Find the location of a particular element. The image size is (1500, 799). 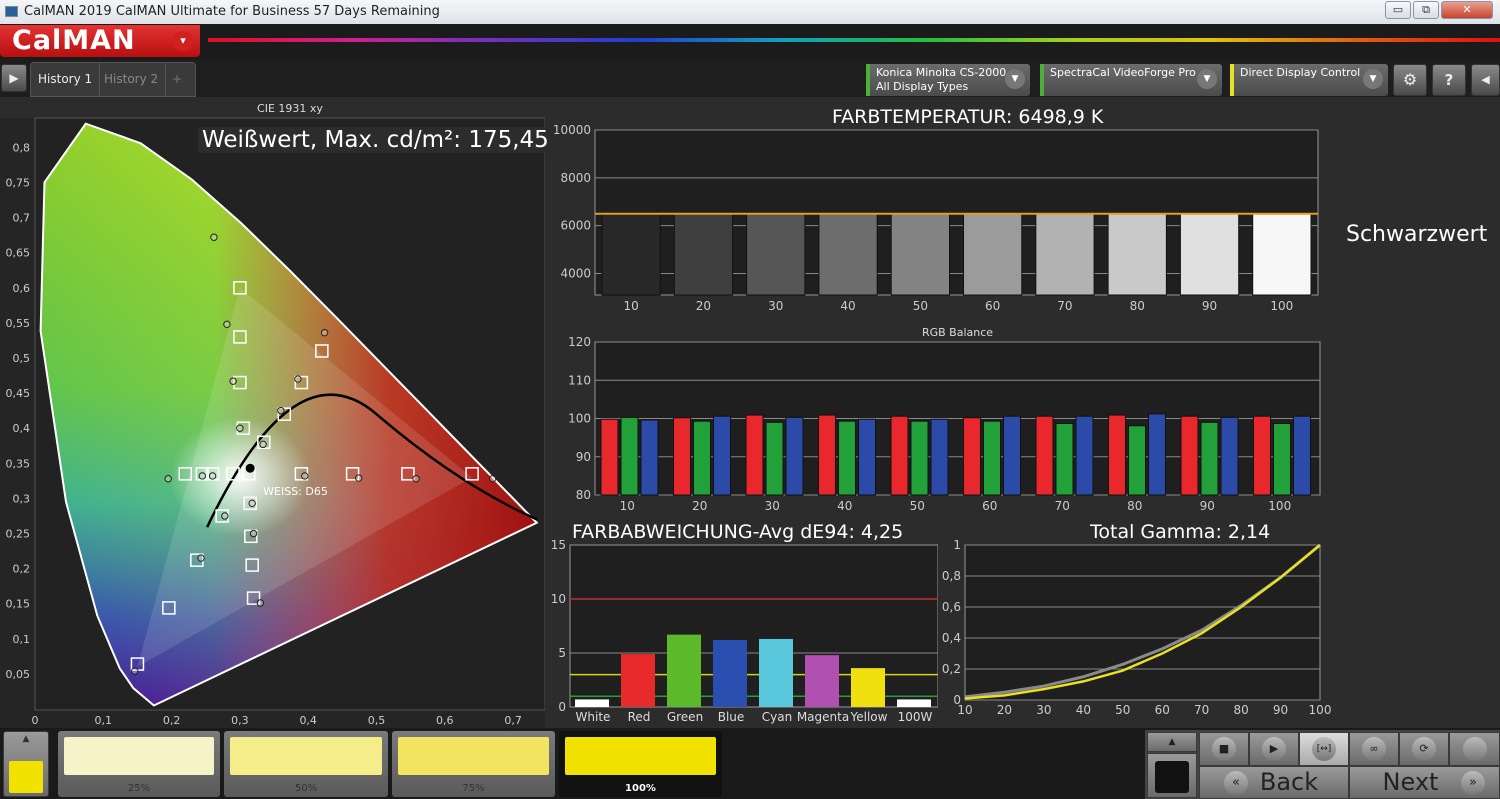

restore-button: ⧉ is located at coordinates (1426, 10).